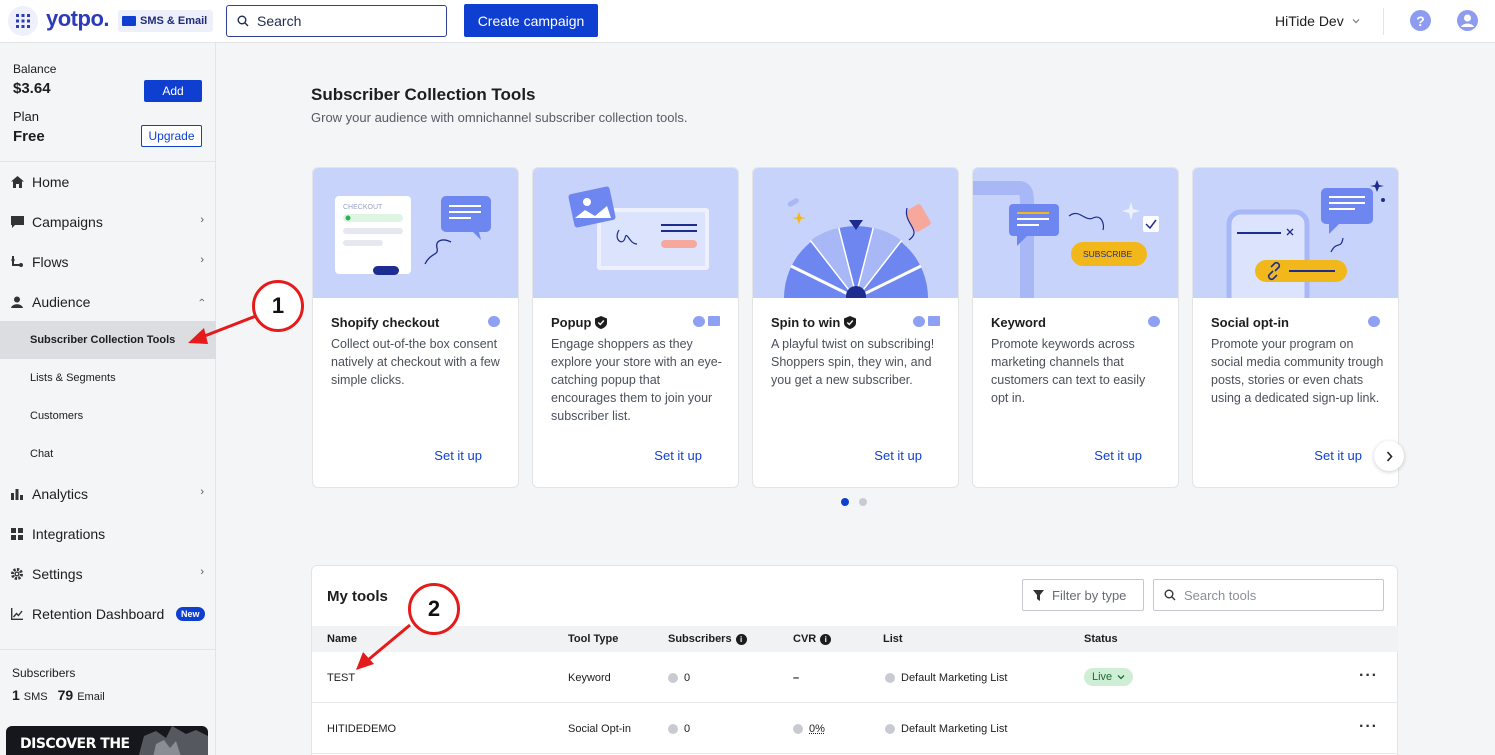  What do you see at coordinates (23, 21) in the screenshot?
I see `app-grid-icon` at bounding box center [23, 21].